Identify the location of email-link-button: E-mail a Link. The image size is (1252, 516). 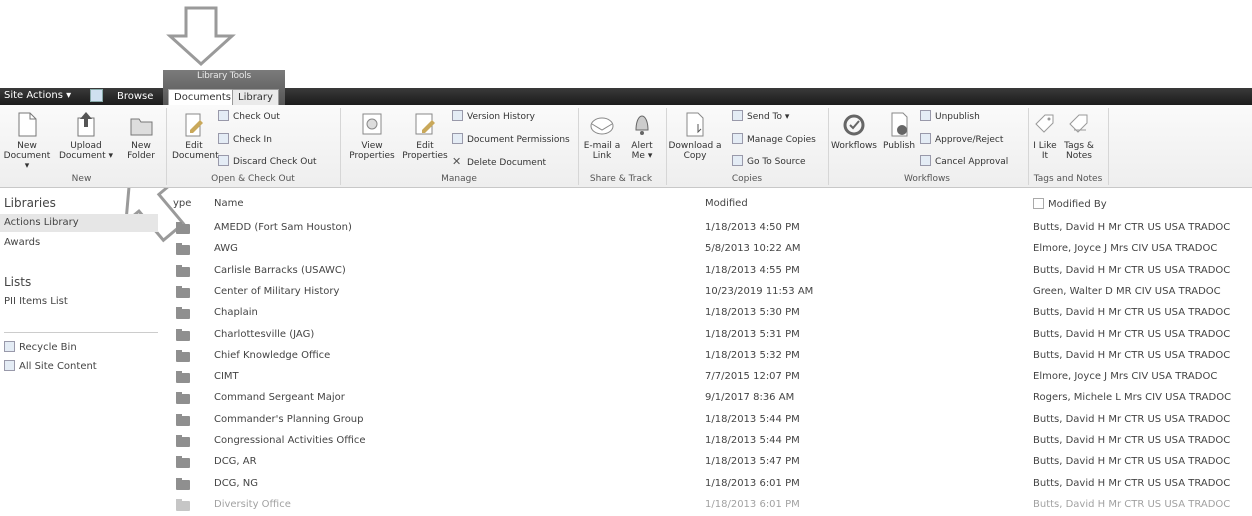
(602, 135).